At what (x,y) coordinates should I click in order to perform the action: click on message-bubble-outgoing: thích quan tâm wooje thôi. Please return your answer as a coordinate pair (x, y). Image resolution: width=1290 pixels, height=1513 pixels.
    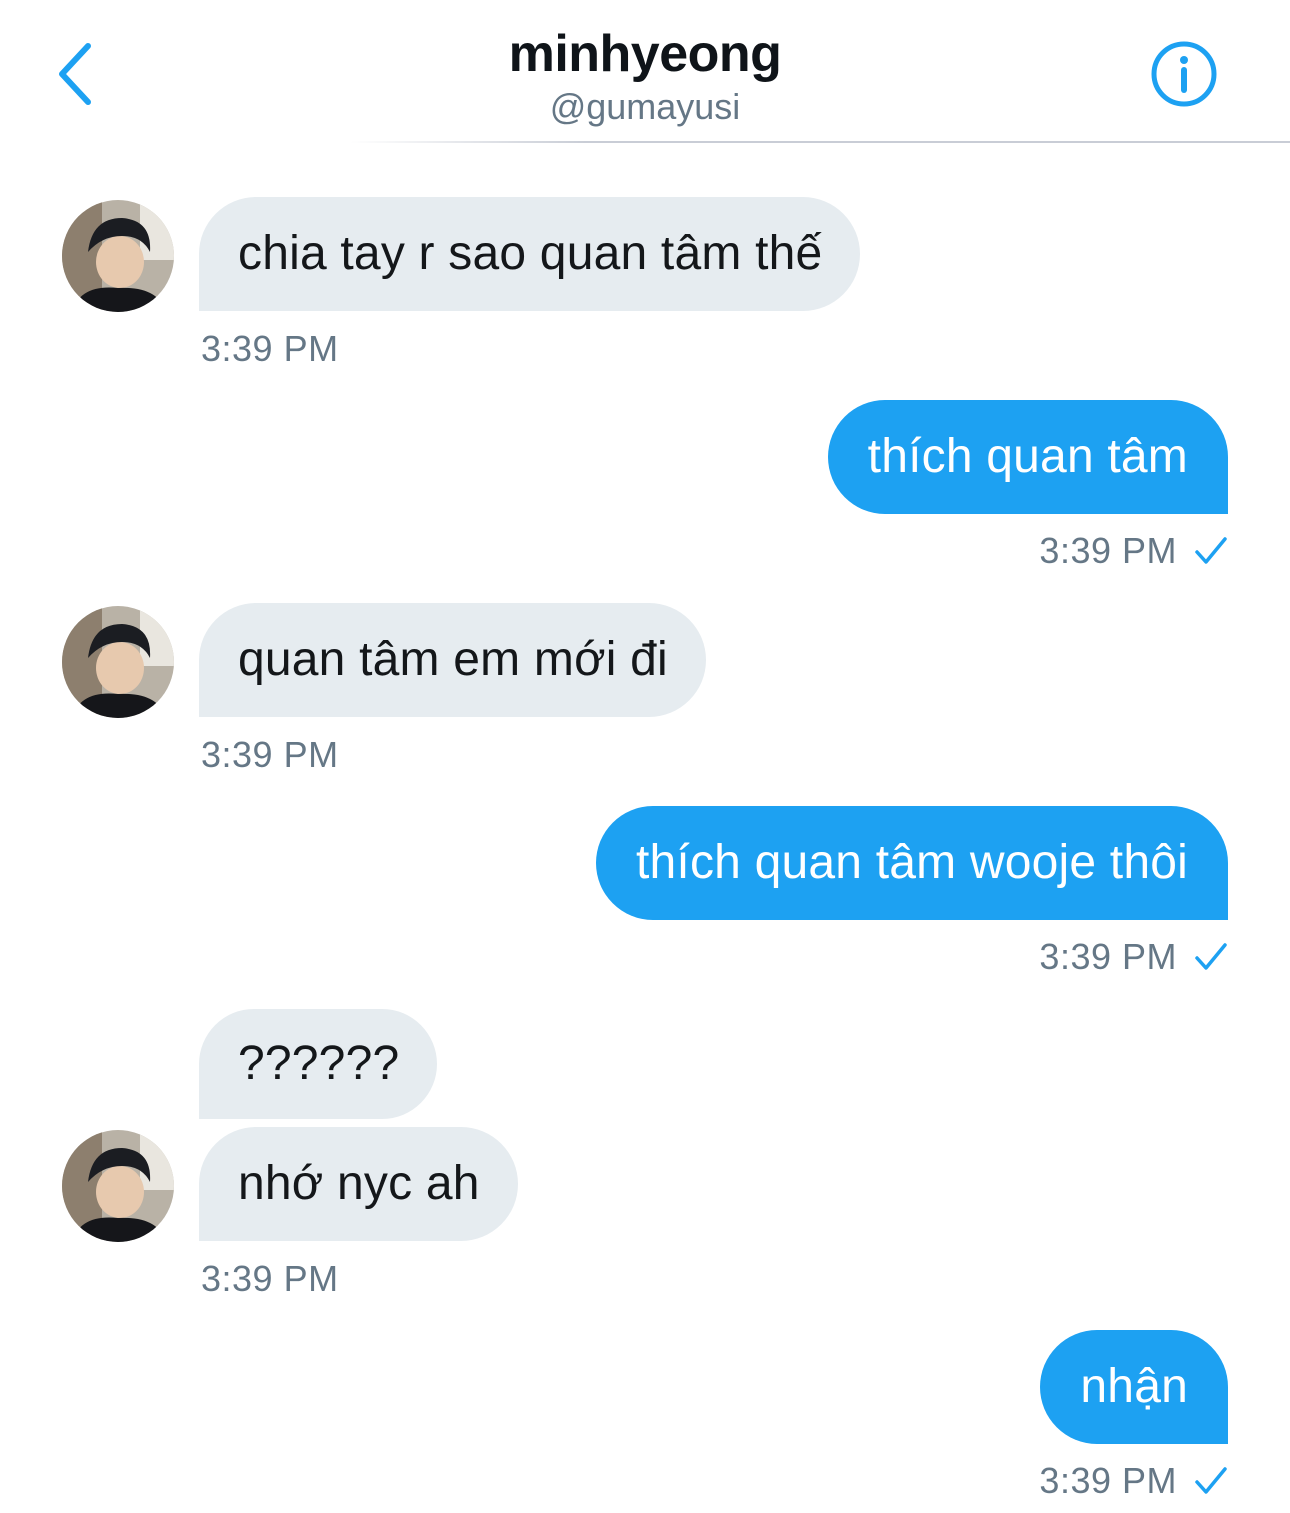
    Looking at the image, I should click on (911, 863).